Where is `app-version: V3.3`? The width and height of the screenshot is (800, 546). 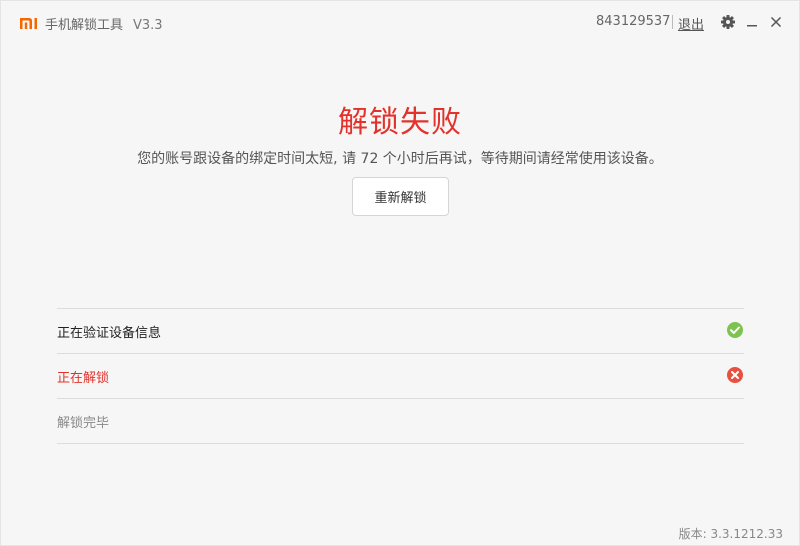
app-version: V3.3 is located at coordinates (148, 25).